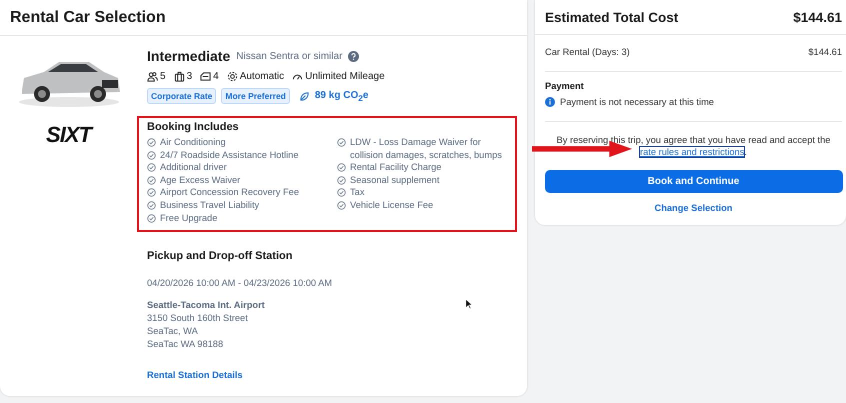 This screenshot has height=403, width=846. I want to click on included-item: Rental Facility Charge, so click(396, 167).